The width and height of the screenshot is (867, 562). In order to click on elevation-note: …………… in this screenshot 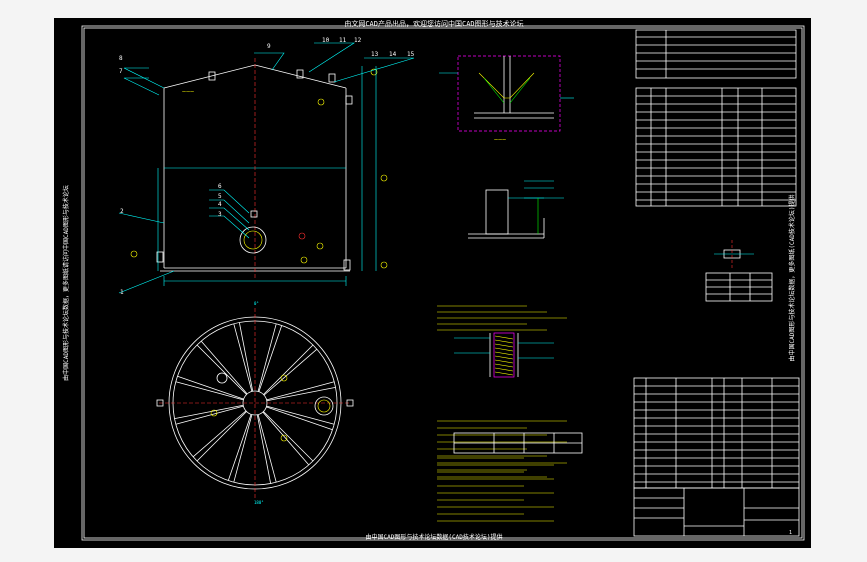, I will do `click(188, 90)`.